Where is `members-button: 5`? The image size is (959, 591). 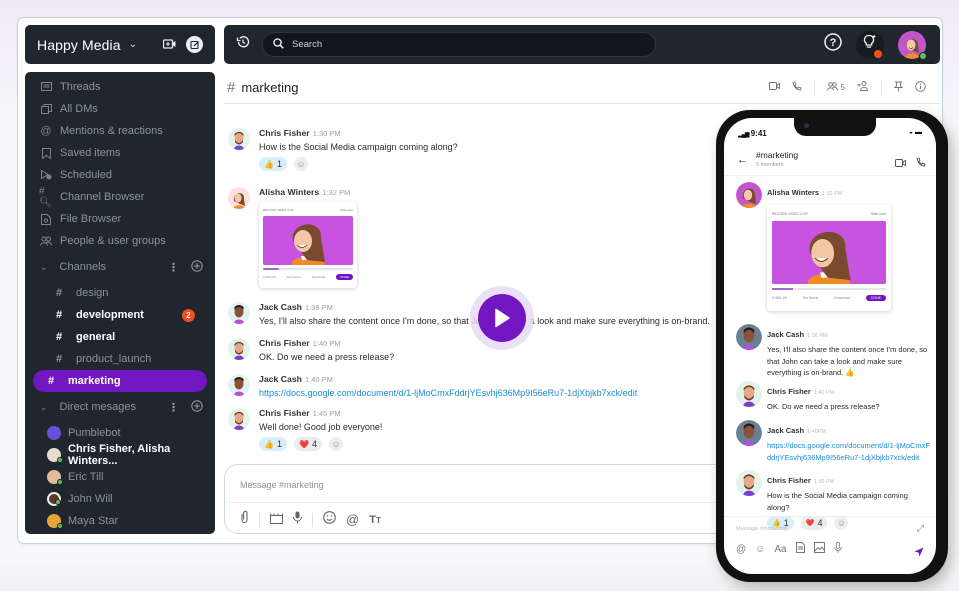
members-button: 5 is located at coordinates (835, 87).